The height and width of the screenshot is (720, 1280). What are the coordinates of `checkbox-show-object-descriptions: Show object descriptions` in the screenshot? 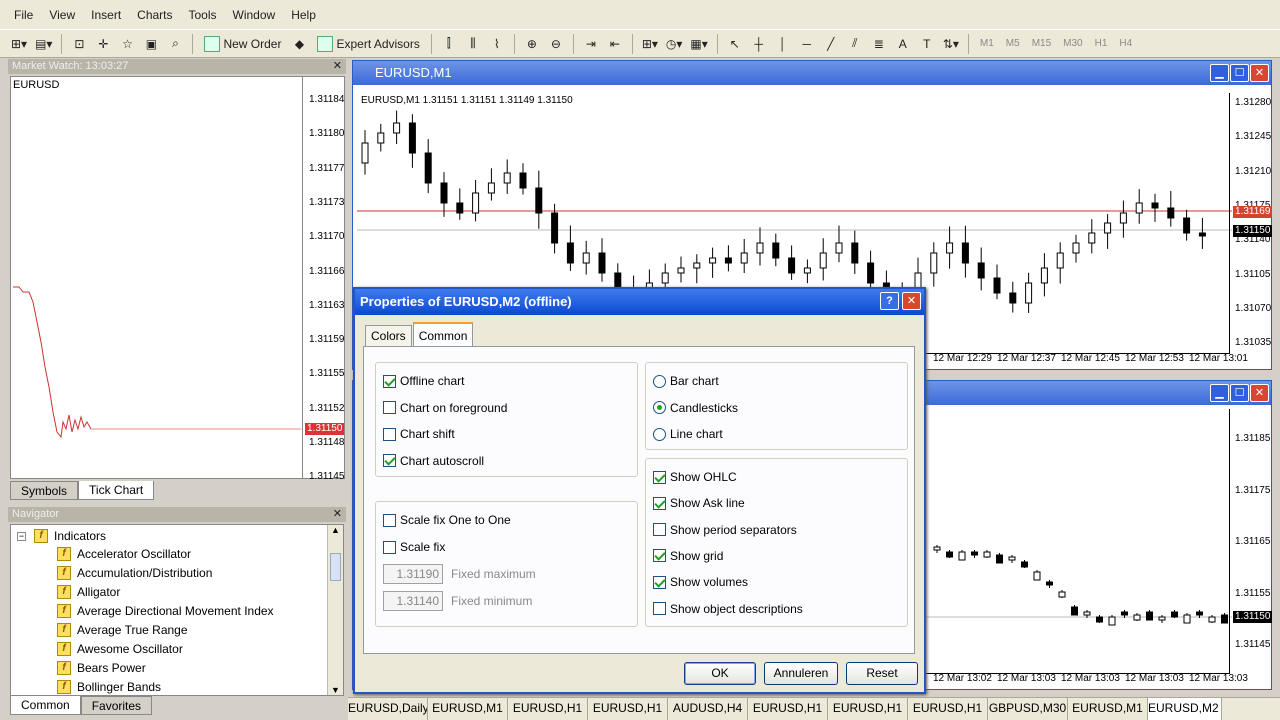 It's located at (728, 609).